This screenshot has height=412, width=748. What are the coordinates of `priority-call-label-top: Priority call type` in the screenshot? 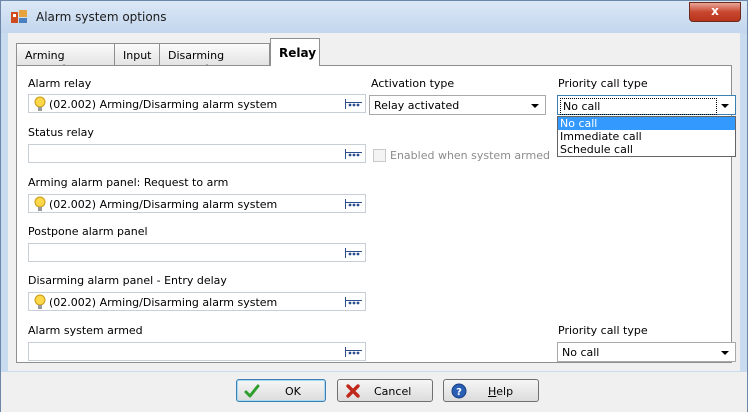 It's located at (603, 83).